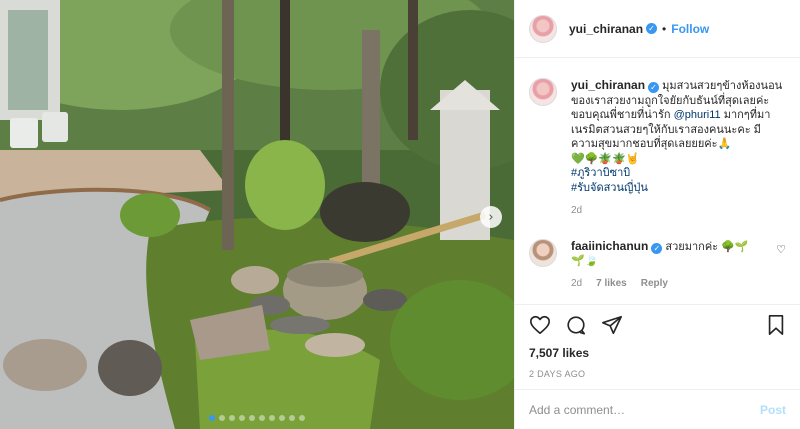  What do you see at coordinates (773, 410) in the screenshot?
I see `post-comment-button: Post` at bounding box center [773, 410].